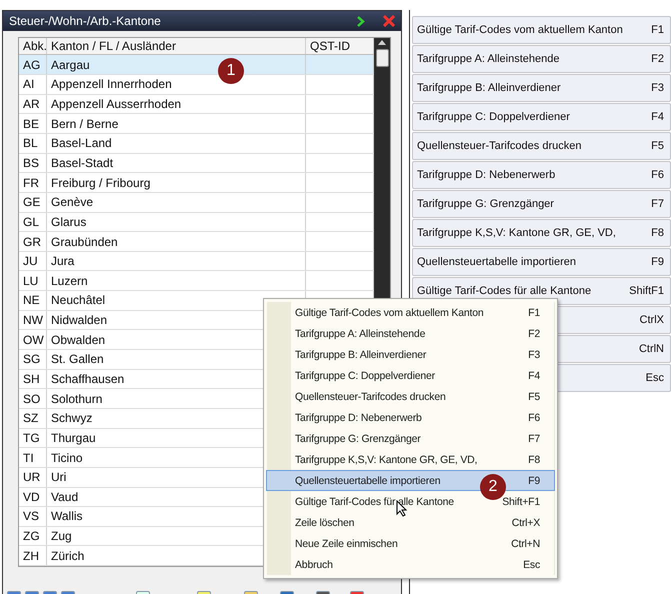 The image size is (671, 594). Describe the element at coordinates (176, 241) in the screenshot. I see `table-cell: Graubünden` at that location.